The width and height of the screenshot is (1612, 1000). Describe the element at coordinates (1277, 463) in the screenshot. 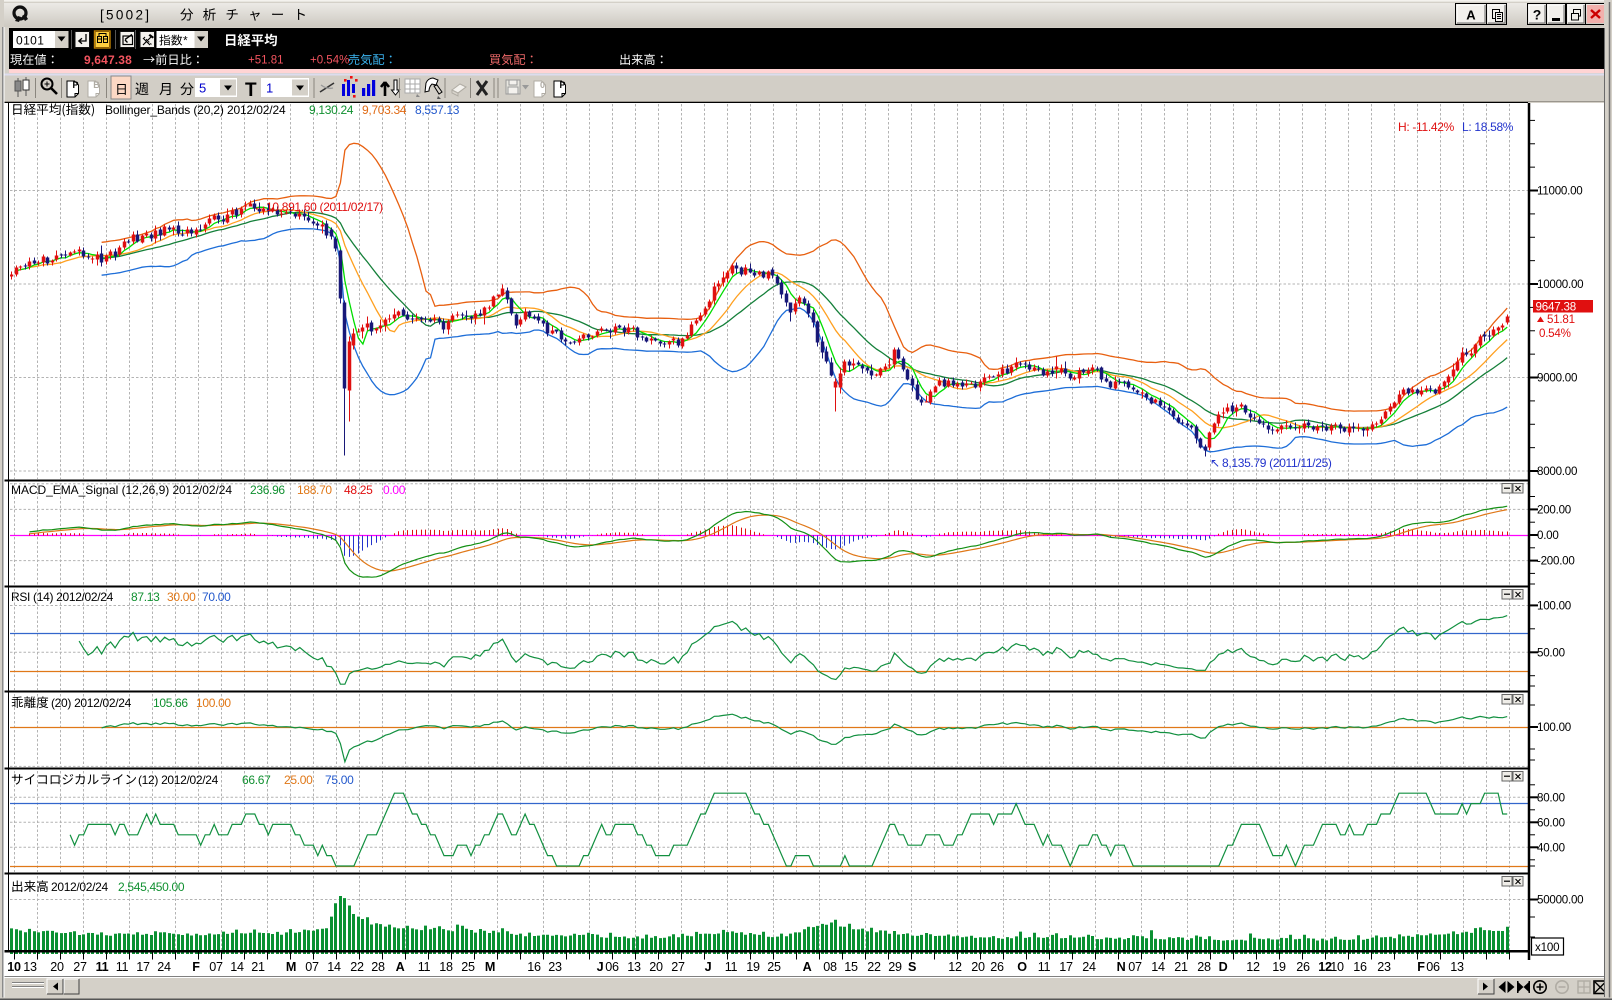

I see `svg-text: 8,135.79 (2011/11/25)` at that location.